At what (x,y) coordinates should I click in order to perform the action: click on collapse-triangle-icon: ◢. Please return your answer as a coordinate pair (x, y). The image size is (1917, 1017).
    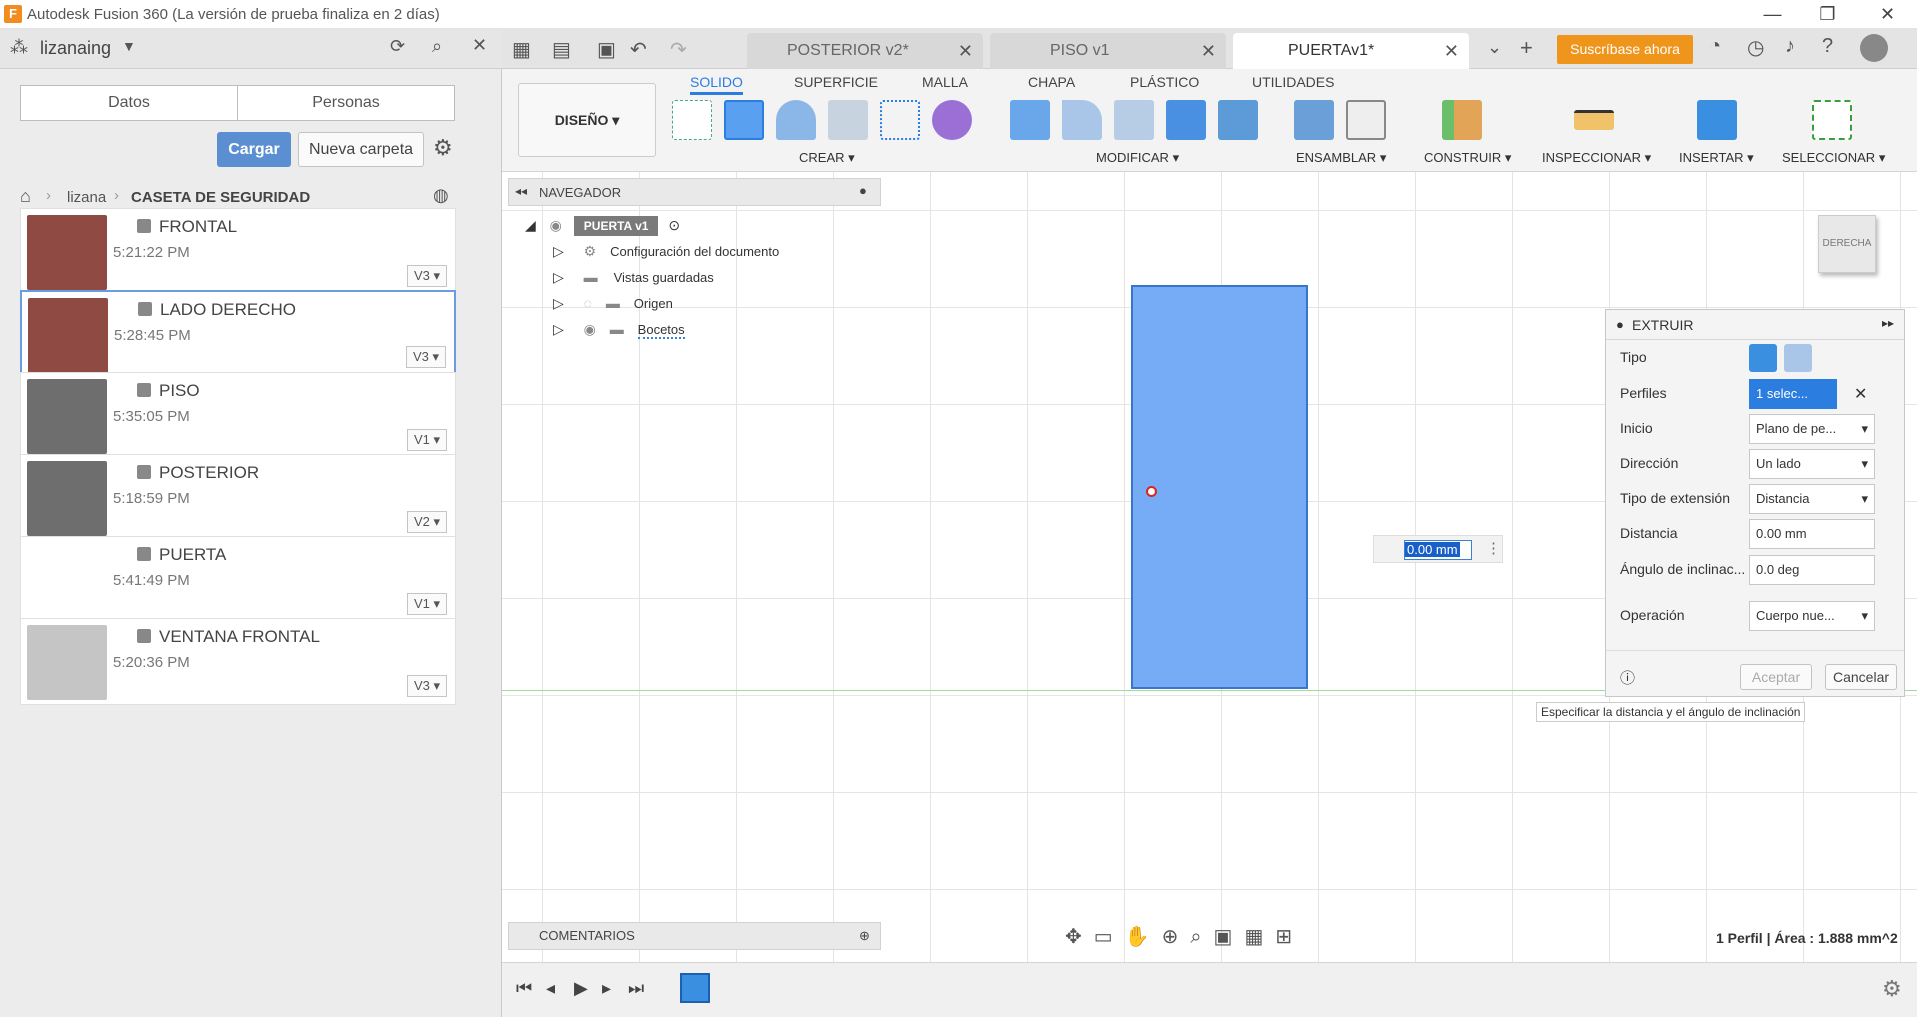
    Looking at the image, I should click on (530, 225).